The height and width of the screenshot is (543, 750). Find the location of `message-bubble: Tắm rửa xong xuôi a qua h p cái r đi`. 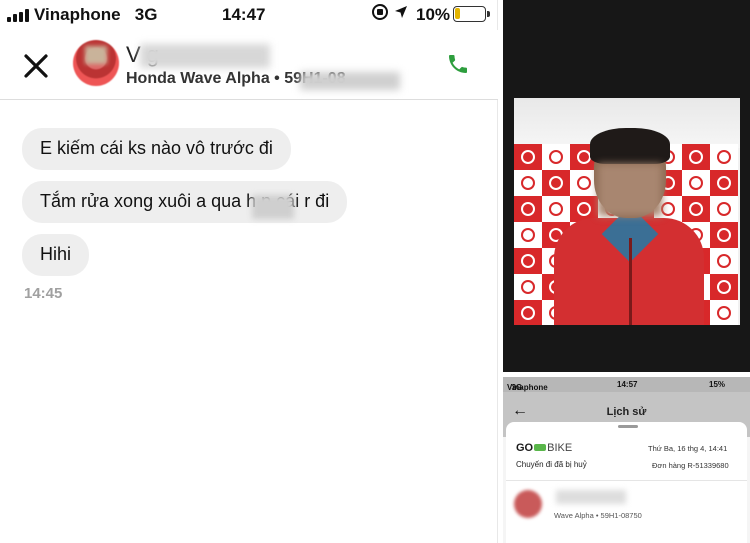

message-bubble: Tắm rửa xong xuôi a qua h p cái r đi is located at coordinates (185, 202).